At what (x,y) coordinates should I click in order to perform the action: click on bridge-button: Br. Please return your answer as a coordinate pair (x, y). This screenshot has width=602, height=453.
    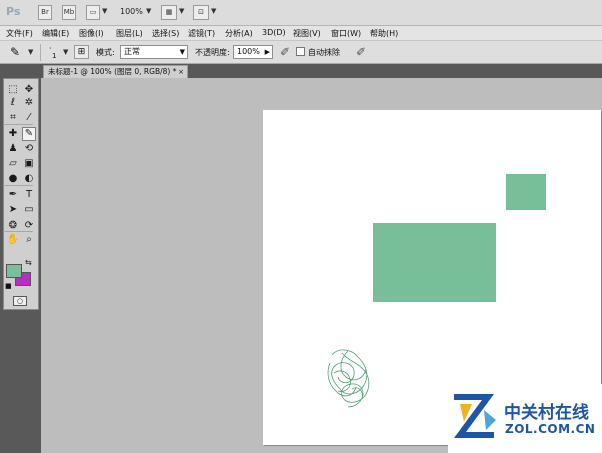
    Looking at the image, I should click on (45, 12).